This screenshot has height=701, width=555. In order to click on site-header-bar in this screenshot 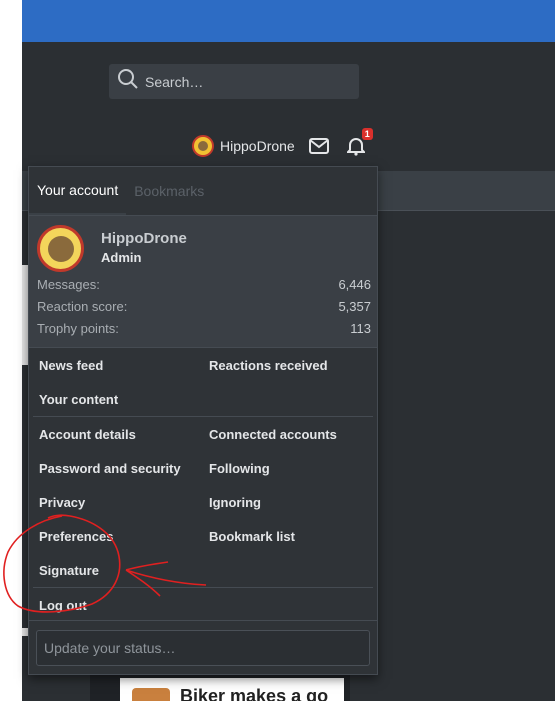, I will do `click(288, 21)`.